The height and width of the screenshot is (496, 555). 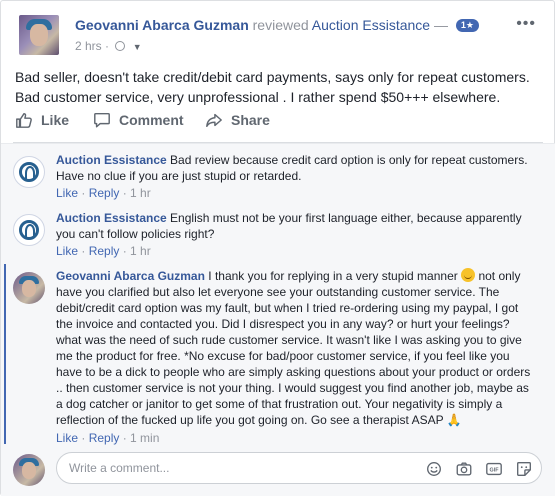 I want to click on comment-author-link: Geovanni Abarca Guzman, so click(x=130, y=276).